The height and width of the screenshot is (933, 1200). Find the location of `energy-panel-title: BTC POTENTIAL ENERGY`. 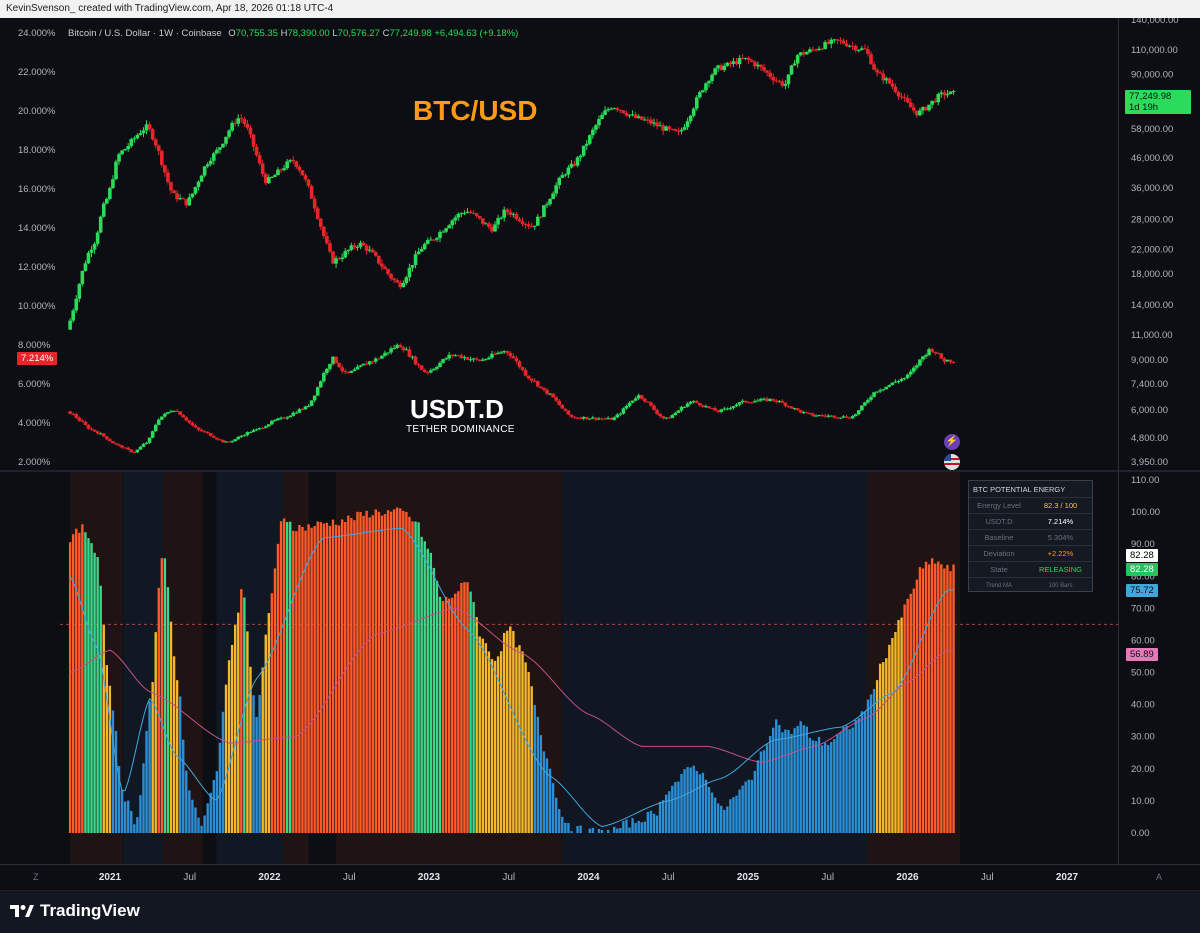

energy-panel-title: BTC POTENTIAL ENERGY is located at coordinates (1019, 489).